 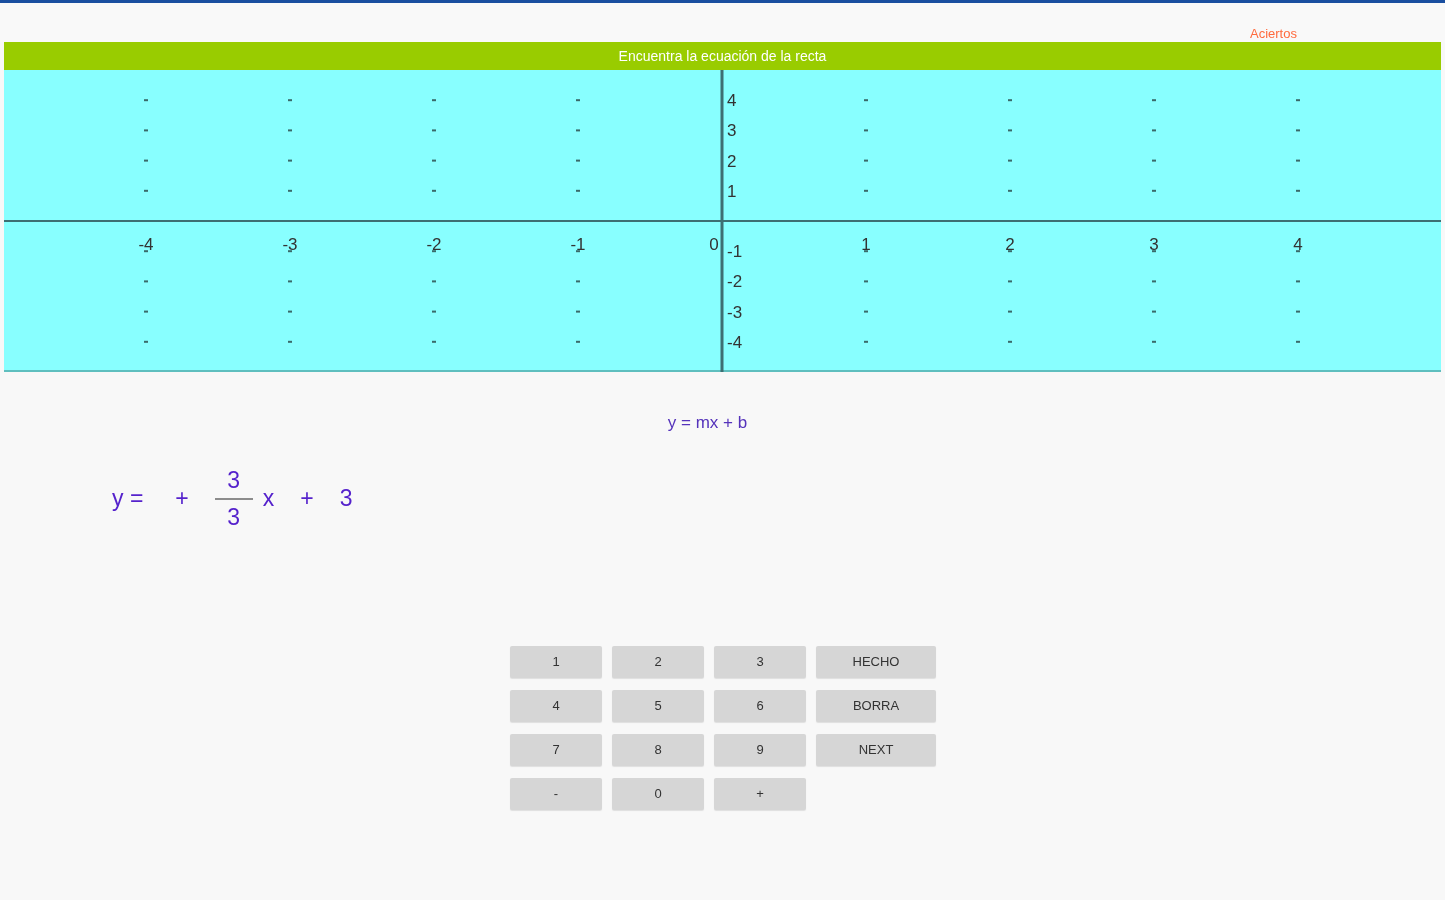 I want to click on keypad-key: BORRA, so click(x=876, y=705).